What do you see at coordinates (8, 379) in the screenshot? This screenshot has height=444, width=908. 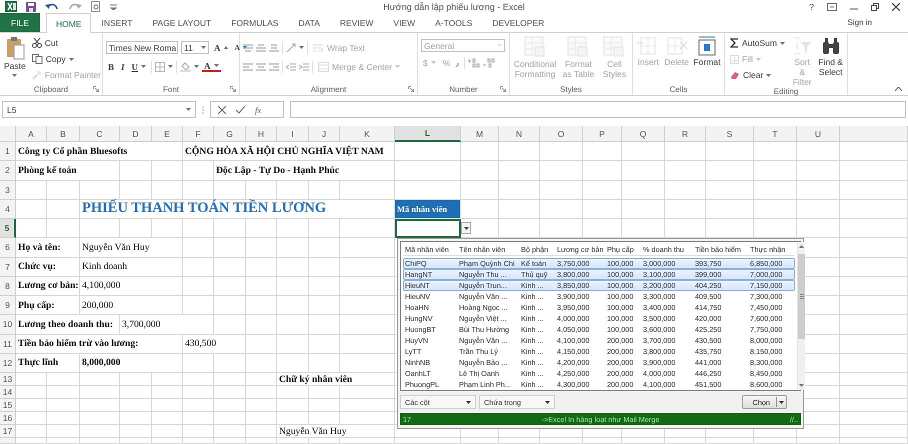 I see `row-header: 13` at bounding box center [8, 379].